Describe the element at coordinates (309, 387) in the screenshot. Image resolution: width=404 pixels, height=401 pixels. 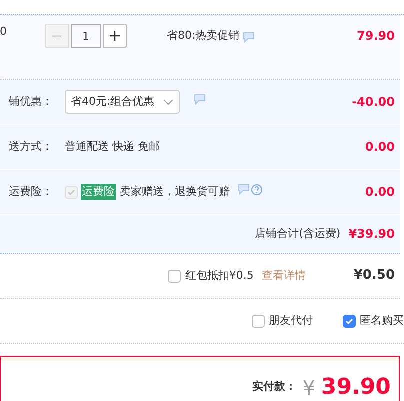
I see `currency-sign: ¥` at that location.